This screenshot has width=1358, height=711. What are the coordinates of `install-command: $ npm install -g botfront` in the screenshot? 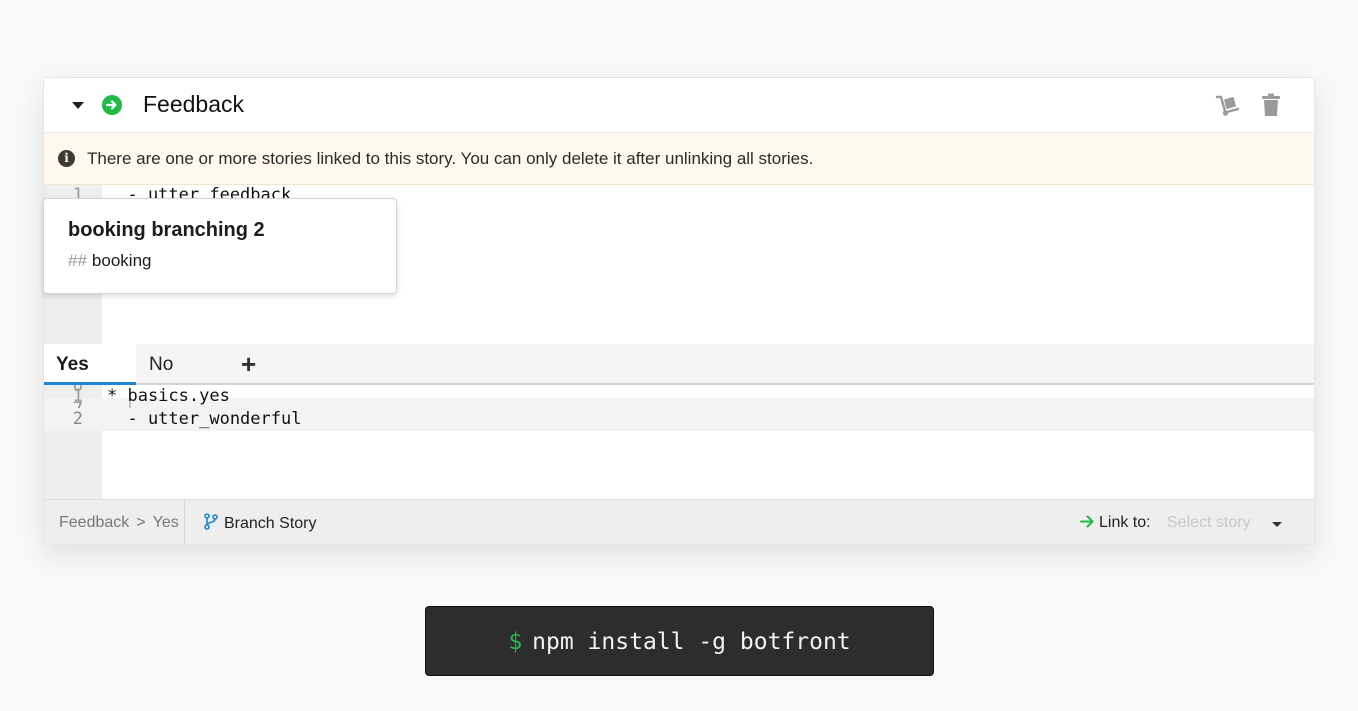 It's located at (679, 641).